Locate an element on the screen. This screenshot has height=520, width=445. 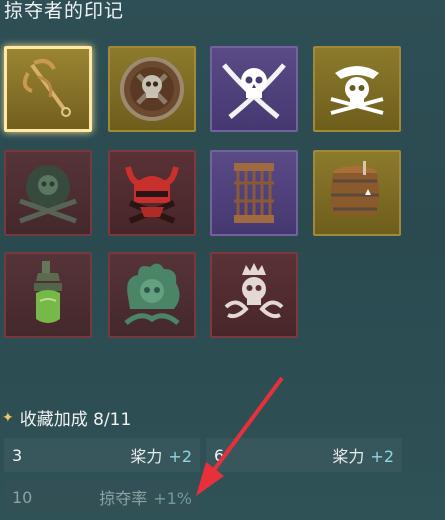
tile-horned-helmet is located at coordinates (152, 193).